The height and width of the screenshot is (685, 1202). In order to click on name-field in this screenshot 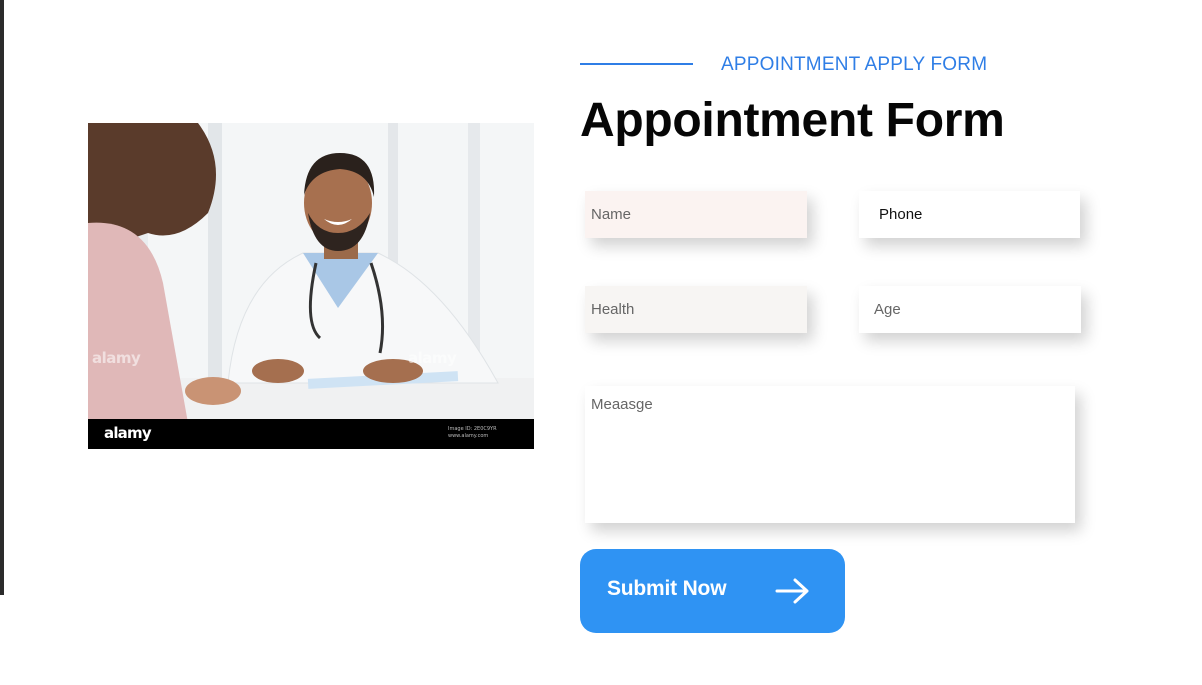, I will do `click(696, 214)`.